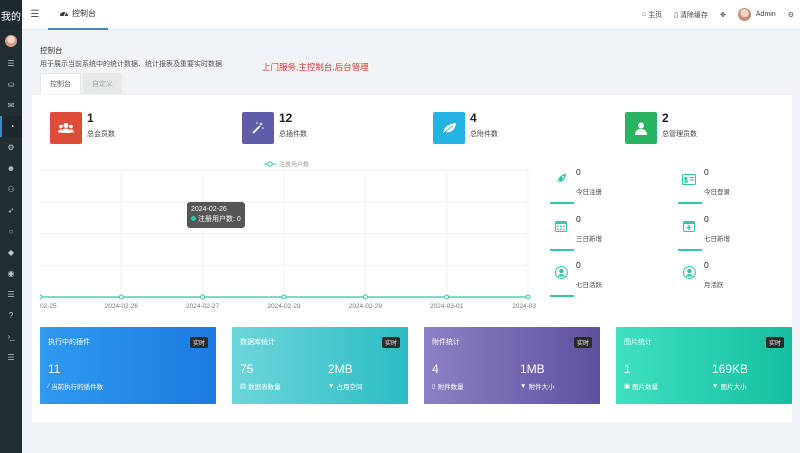 This screenshot has height=453, width=800. Describe the element at coordinates (102, 83) in the screenshot. I see `subtab-custom: 自定义` at that location.